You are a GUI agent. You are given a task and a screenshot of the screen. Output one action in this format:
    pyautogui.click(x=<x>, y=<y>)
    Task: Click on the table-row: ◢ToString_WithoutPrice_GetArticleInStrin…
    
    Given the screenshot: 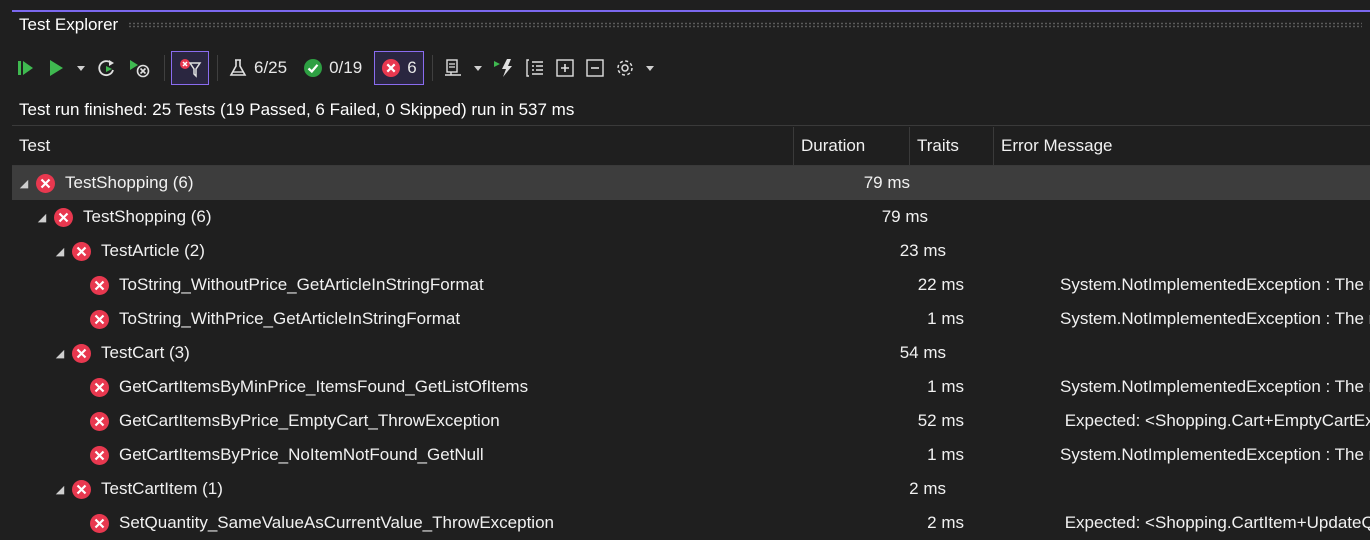 What is the action you would take?
    pyautogui.click(x=691, y=285)
    